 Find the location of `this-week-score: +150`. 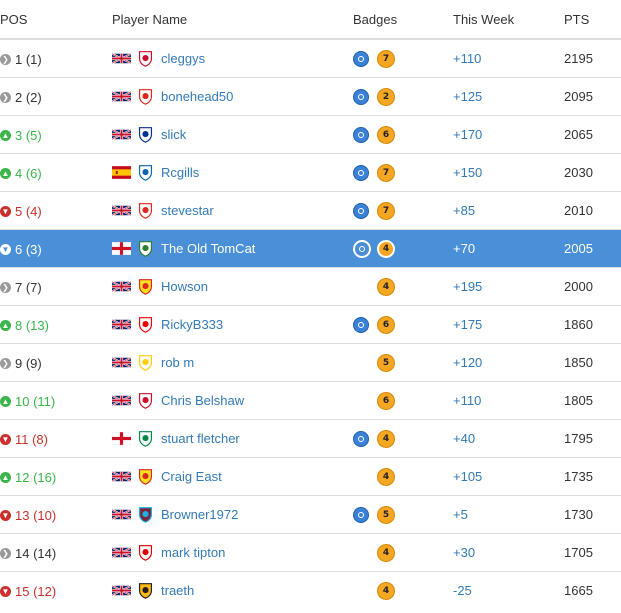

this-week-score: +150 is located at coordinates (468, 172).